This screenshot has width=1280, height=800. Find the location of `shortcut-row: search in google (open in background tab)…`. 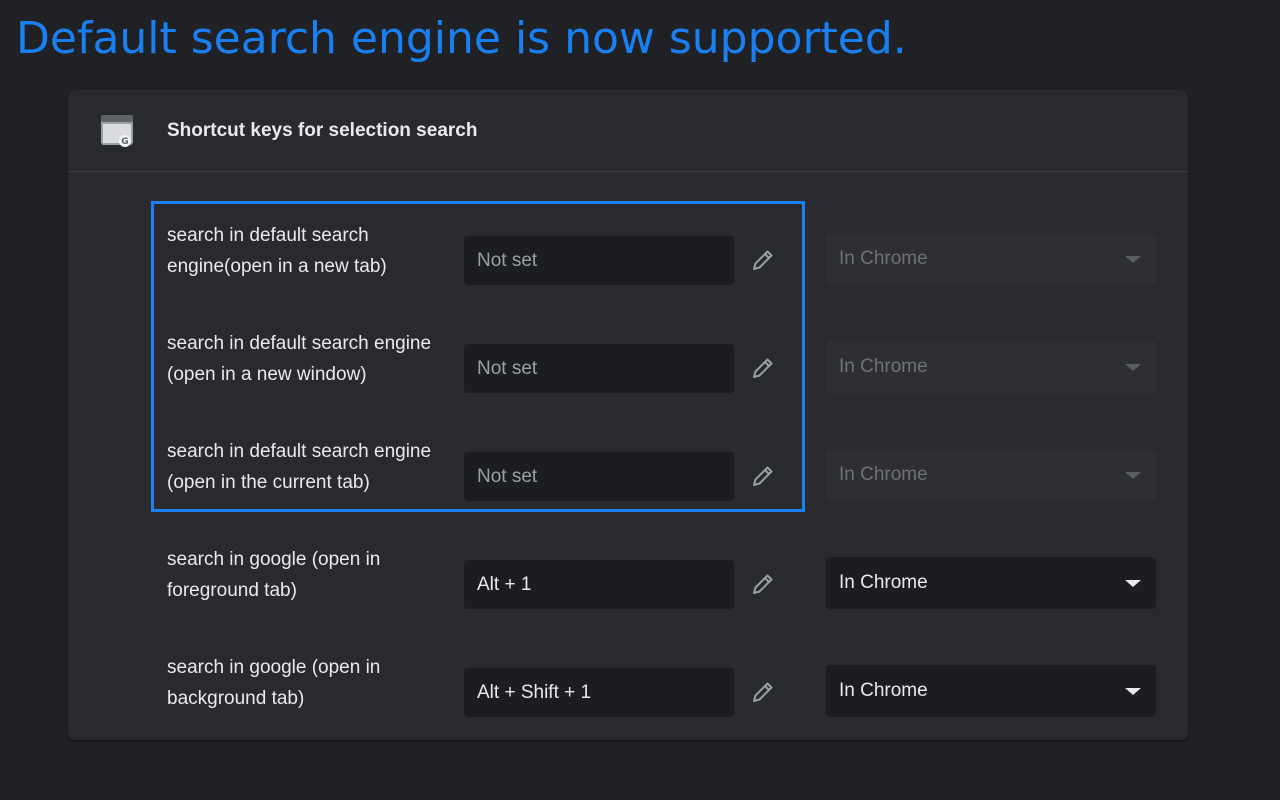

shortcut-row: search in google (open in background tab)… is located at coordinates (628, 706).